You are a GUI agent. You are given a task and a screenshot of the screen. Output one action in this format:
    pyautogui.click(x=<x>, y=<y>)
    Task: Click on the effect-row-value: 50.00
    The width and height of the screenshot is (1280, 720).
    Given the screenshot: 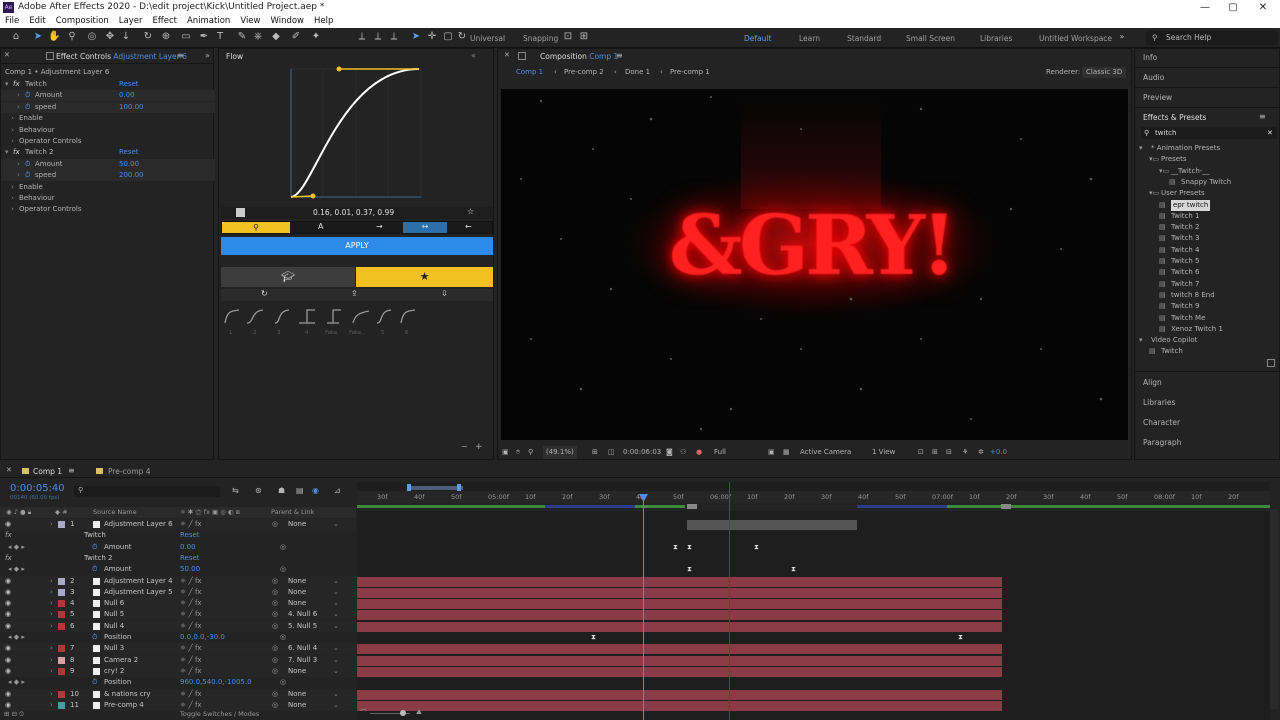 What is the action you would take?
    pyautogui.click(x=129, y=164)
    